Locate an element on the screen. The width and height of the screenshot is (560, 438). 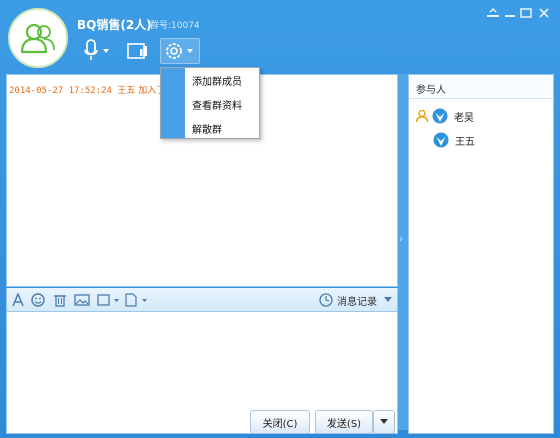
history-dropdown-icon is located at coordinates (388, 300).